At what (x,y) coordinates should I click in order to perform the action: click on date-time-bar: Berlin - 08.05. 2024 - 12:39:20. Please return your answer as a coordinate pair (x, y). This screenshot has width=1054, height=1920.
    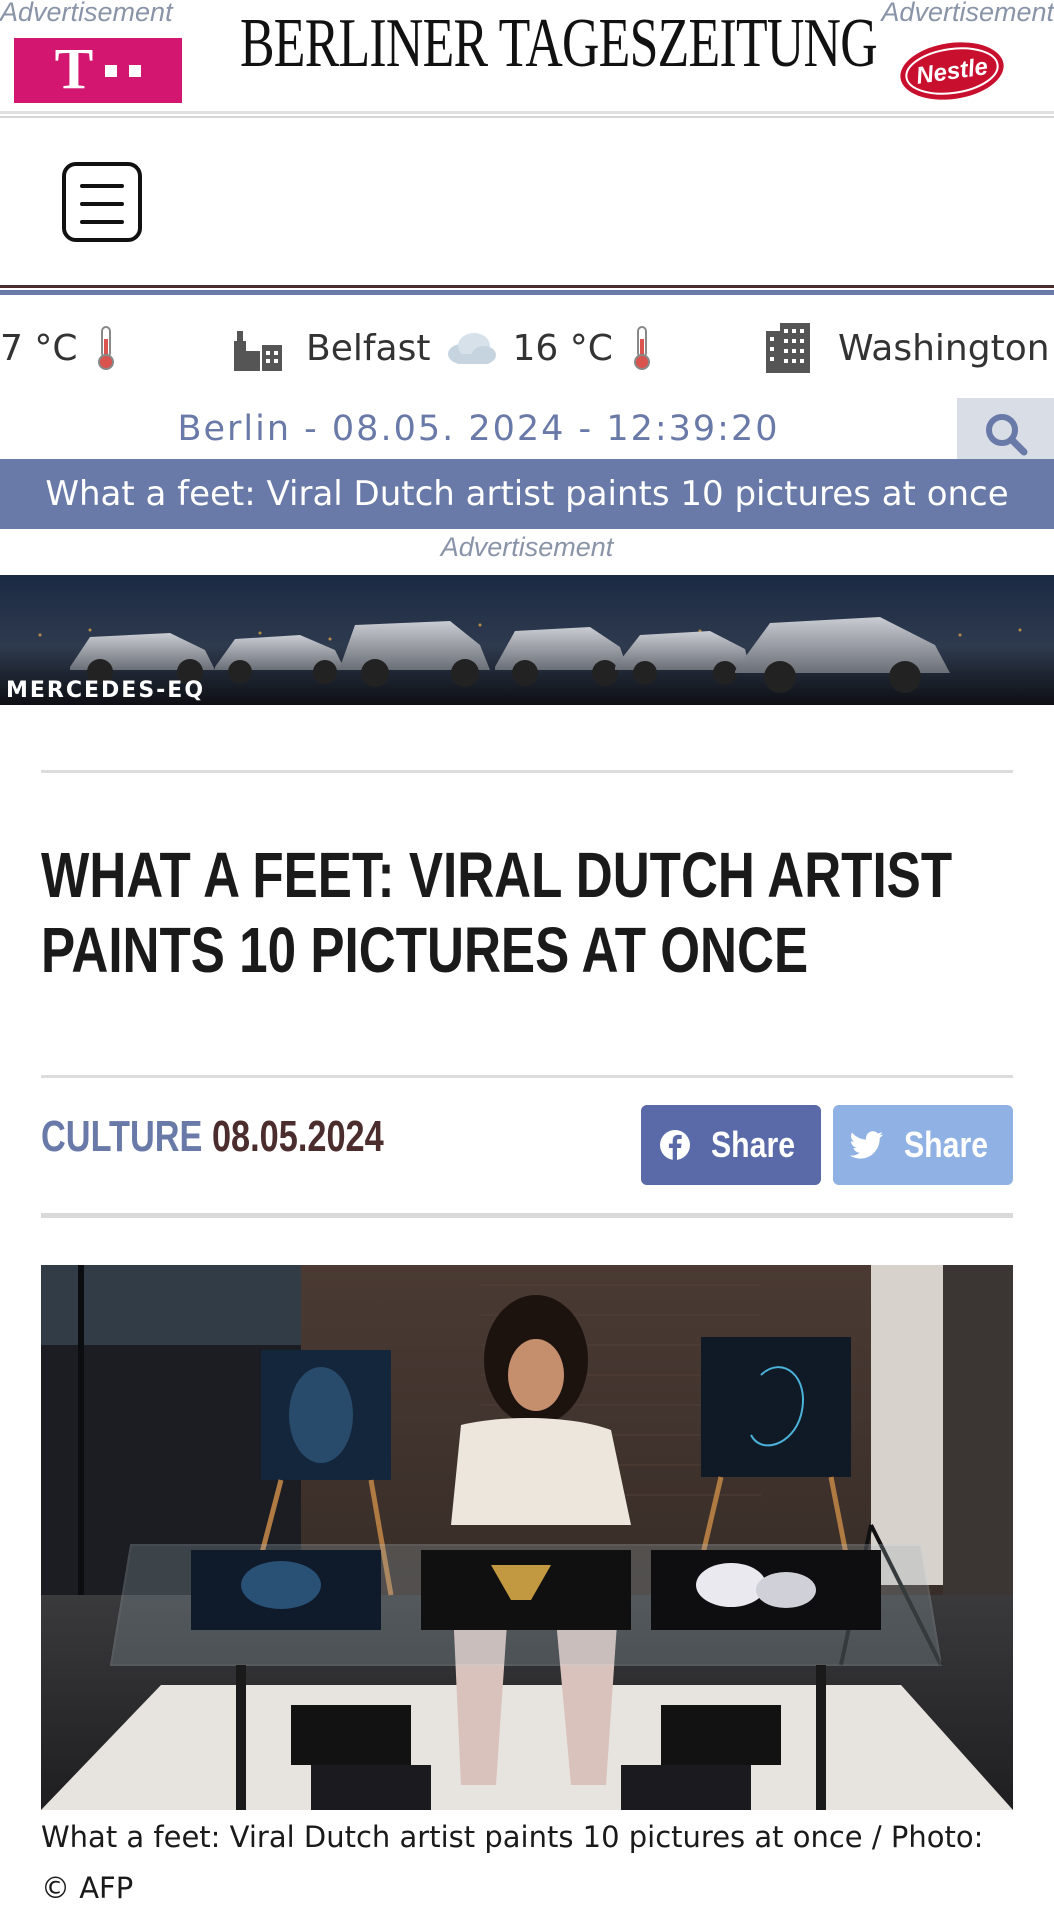
    Looking at the image, I should click on (478, 429).